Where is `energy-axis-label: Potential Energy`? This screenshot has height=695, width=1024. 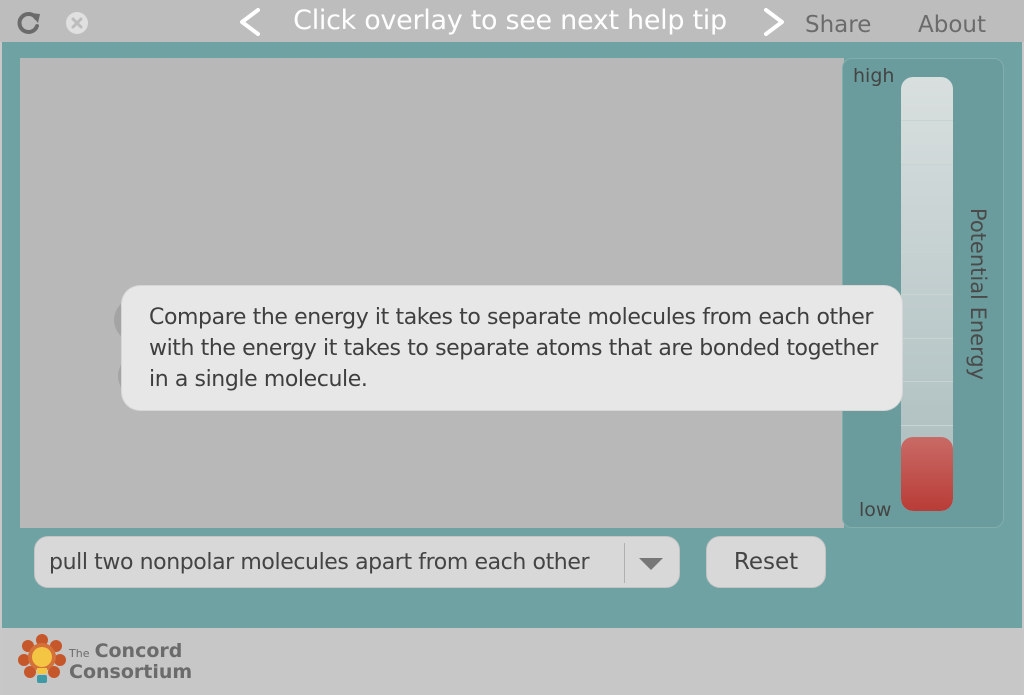 energy-axis-label: Potential Energy is located at coordinates (978, 294).